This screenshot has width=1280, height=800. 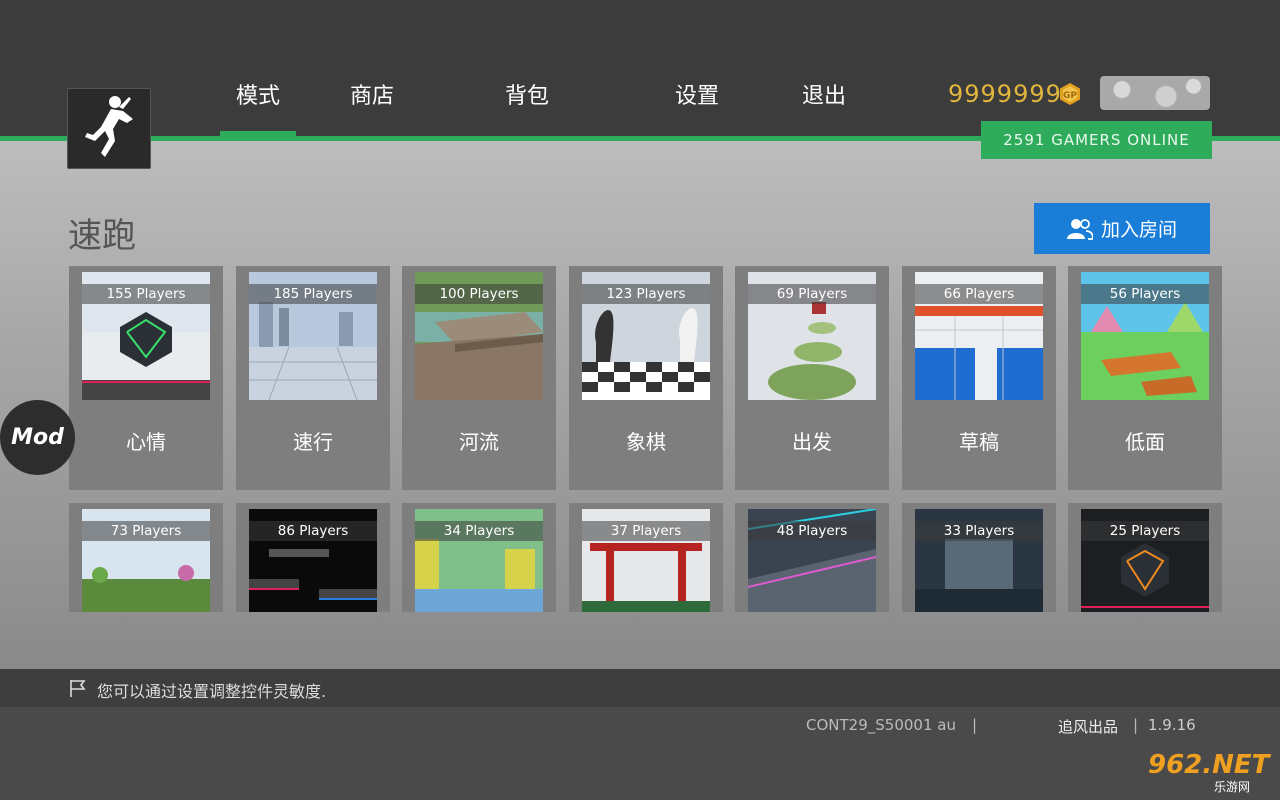 I want to click on map-thumbnail: 25 Players, so click(x=1145, y=560).